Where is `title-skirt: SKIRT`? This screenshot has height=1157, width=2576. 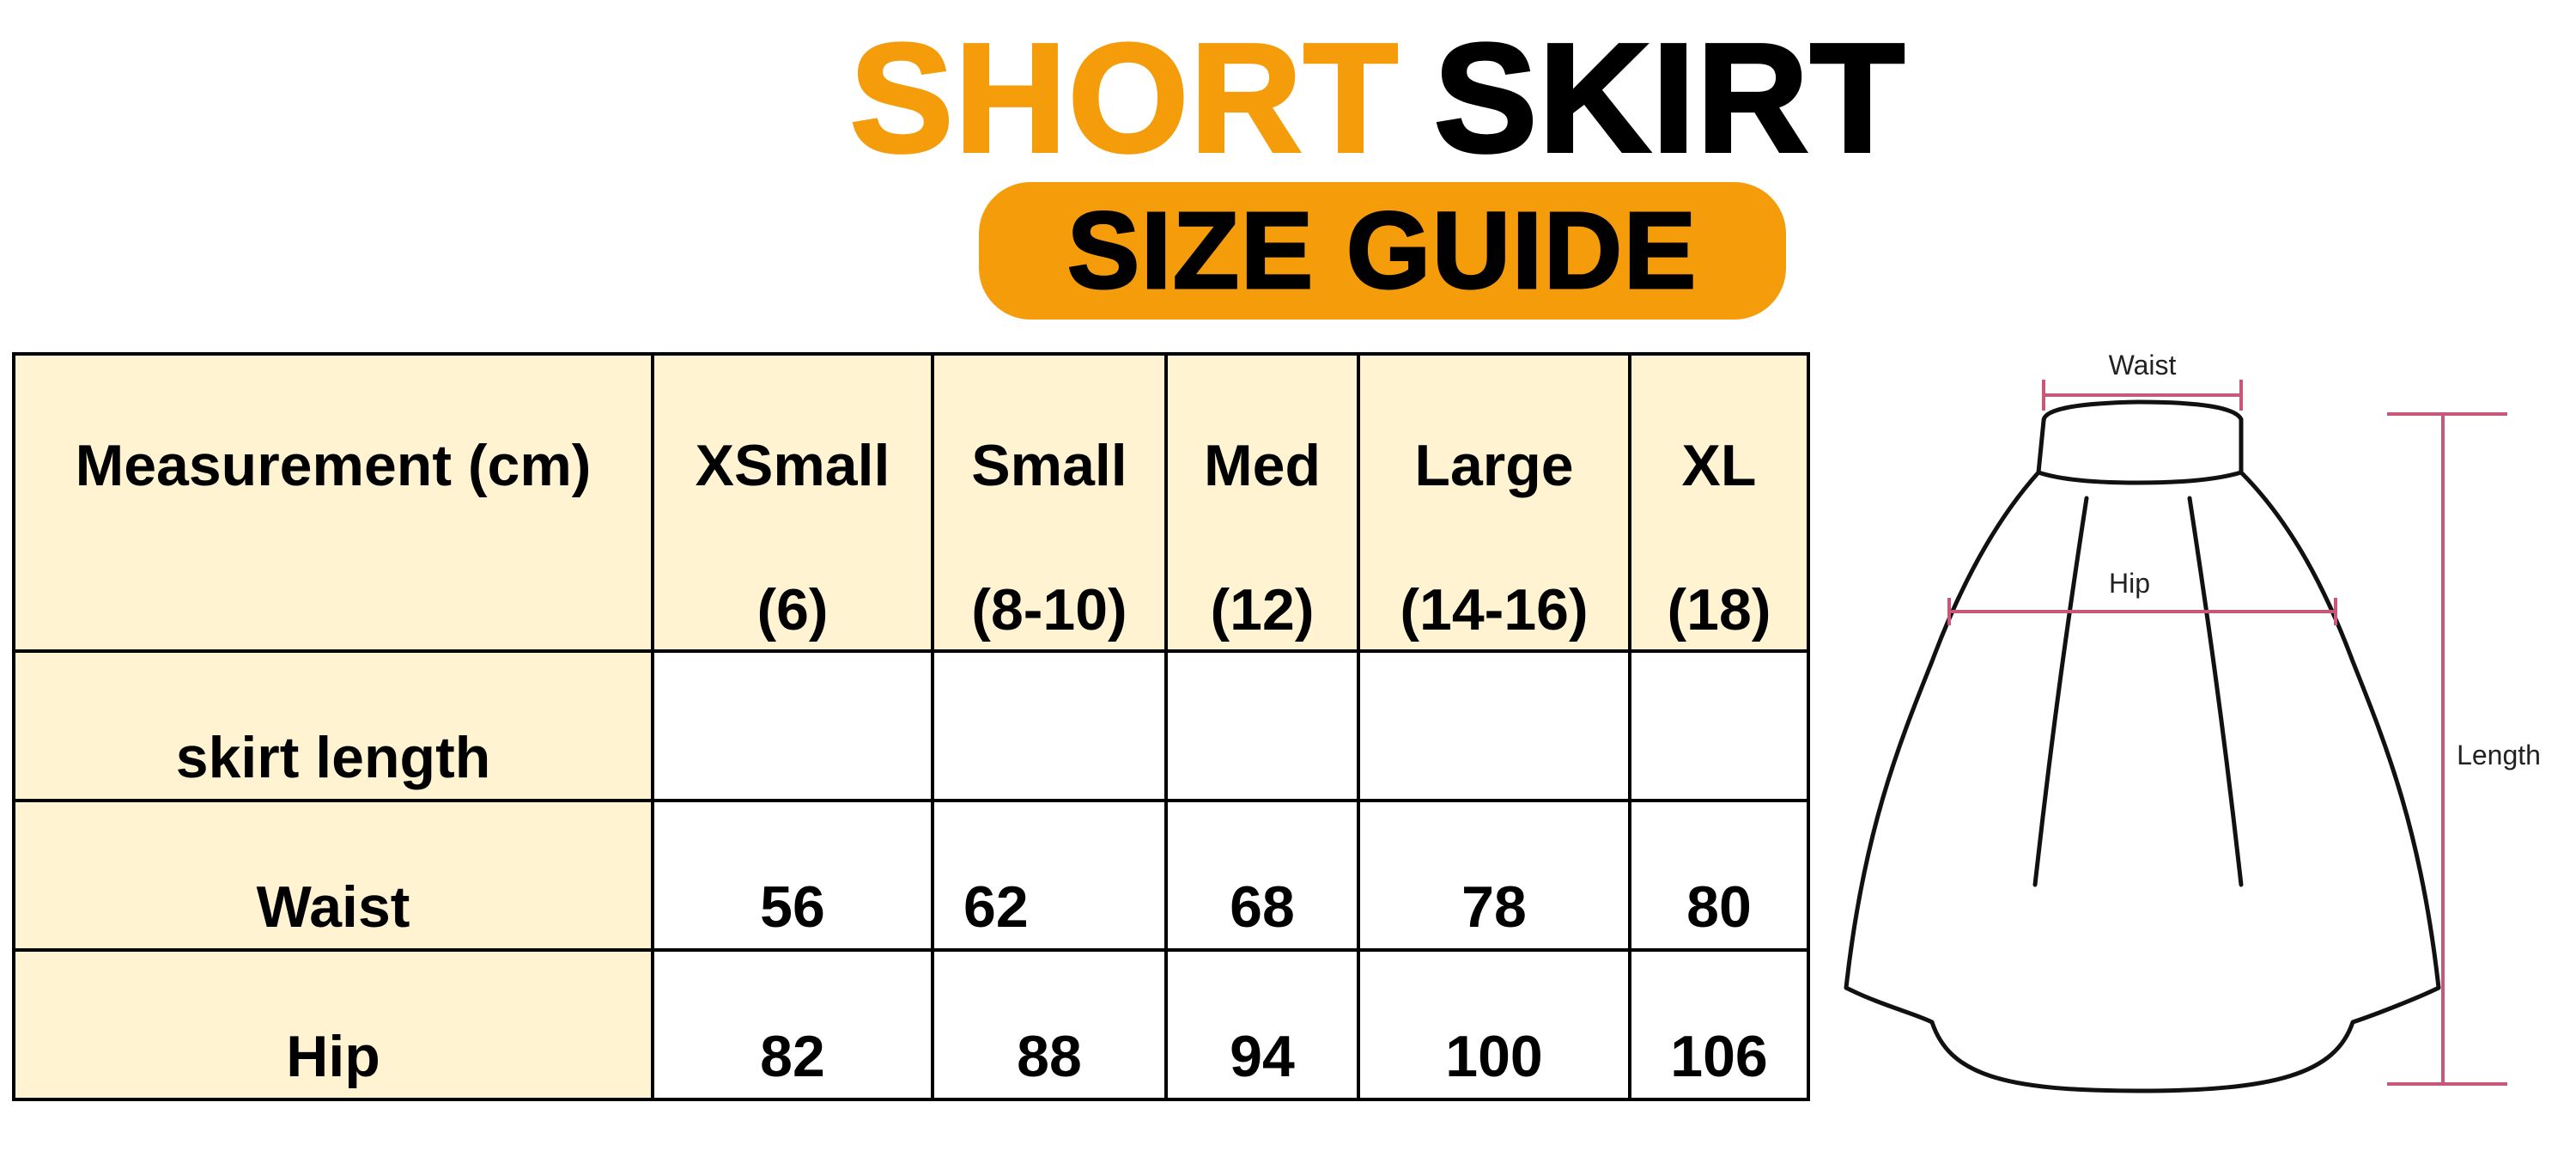 title-skirt: SKIRT is located at coordinates (1669, 98).